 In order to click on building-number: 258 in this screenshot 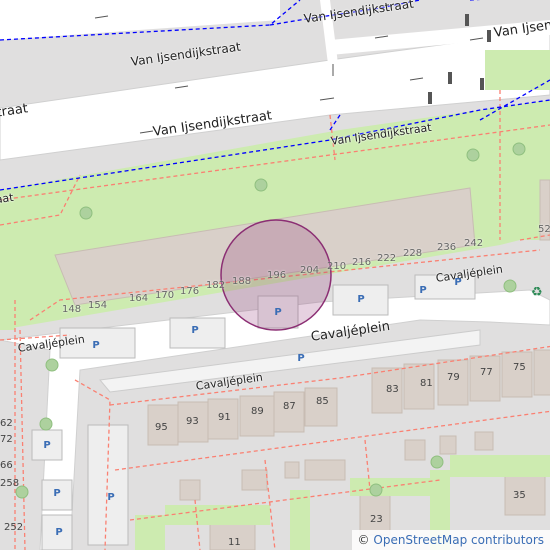, I will do `click(10, 483)`.